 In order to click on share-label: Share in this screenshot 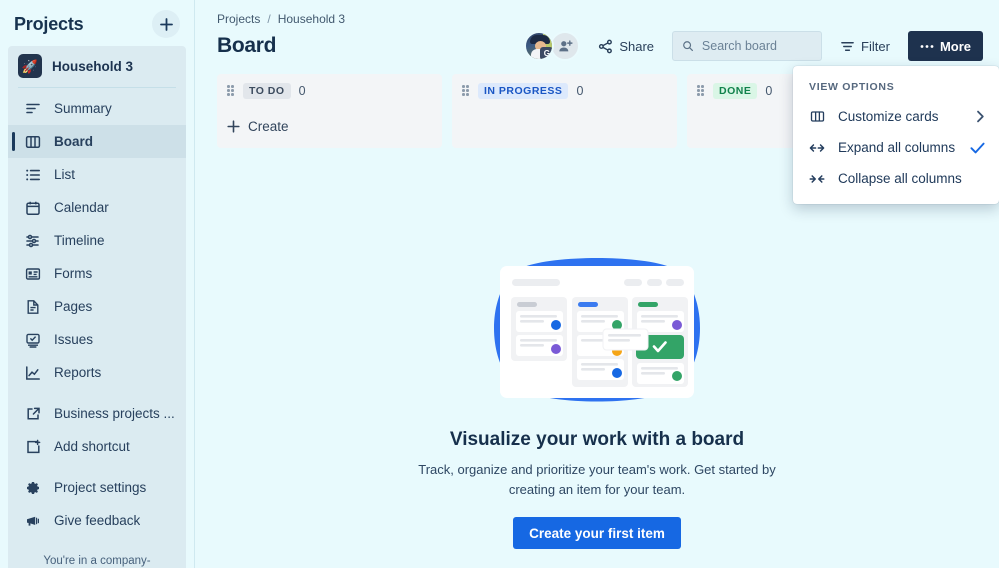, I will do `click(637, 46)`.